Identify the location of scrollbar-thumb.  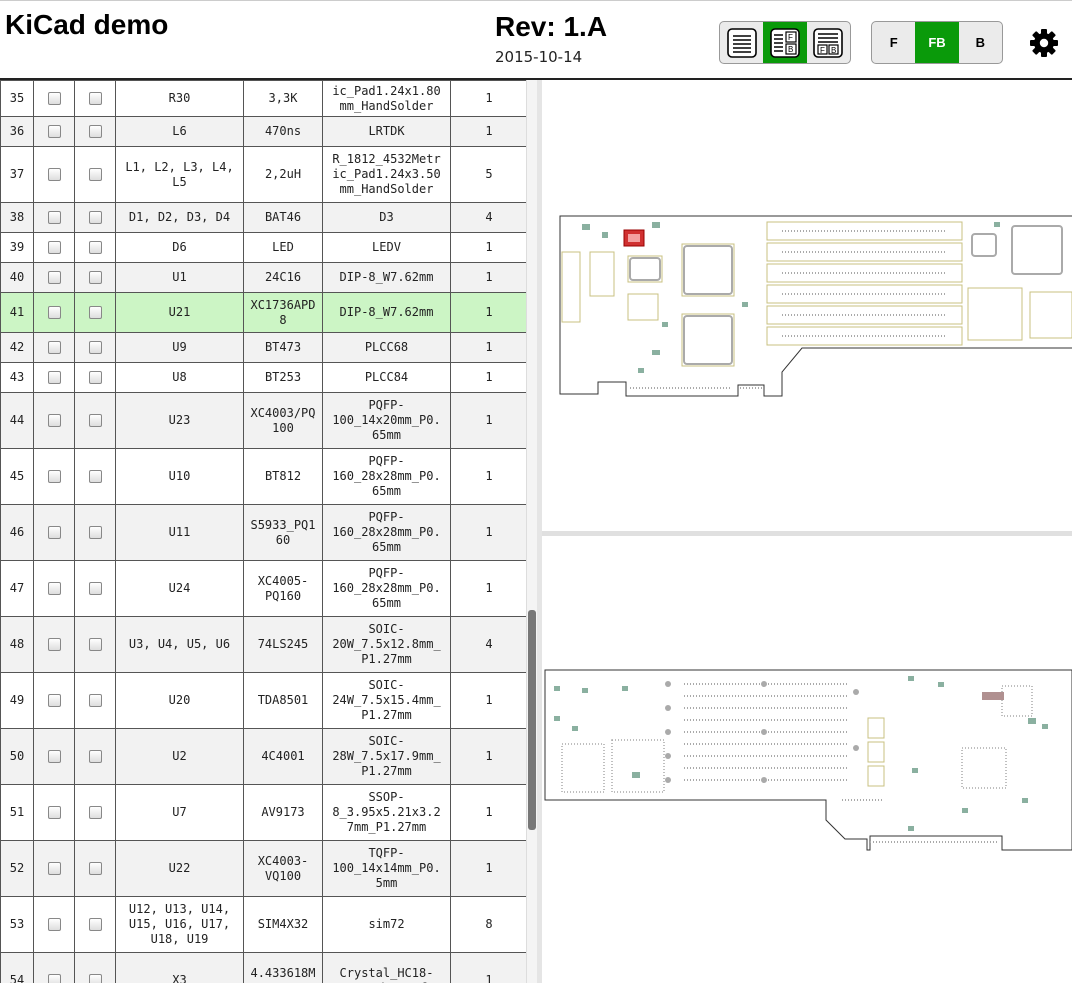
(532, 720).